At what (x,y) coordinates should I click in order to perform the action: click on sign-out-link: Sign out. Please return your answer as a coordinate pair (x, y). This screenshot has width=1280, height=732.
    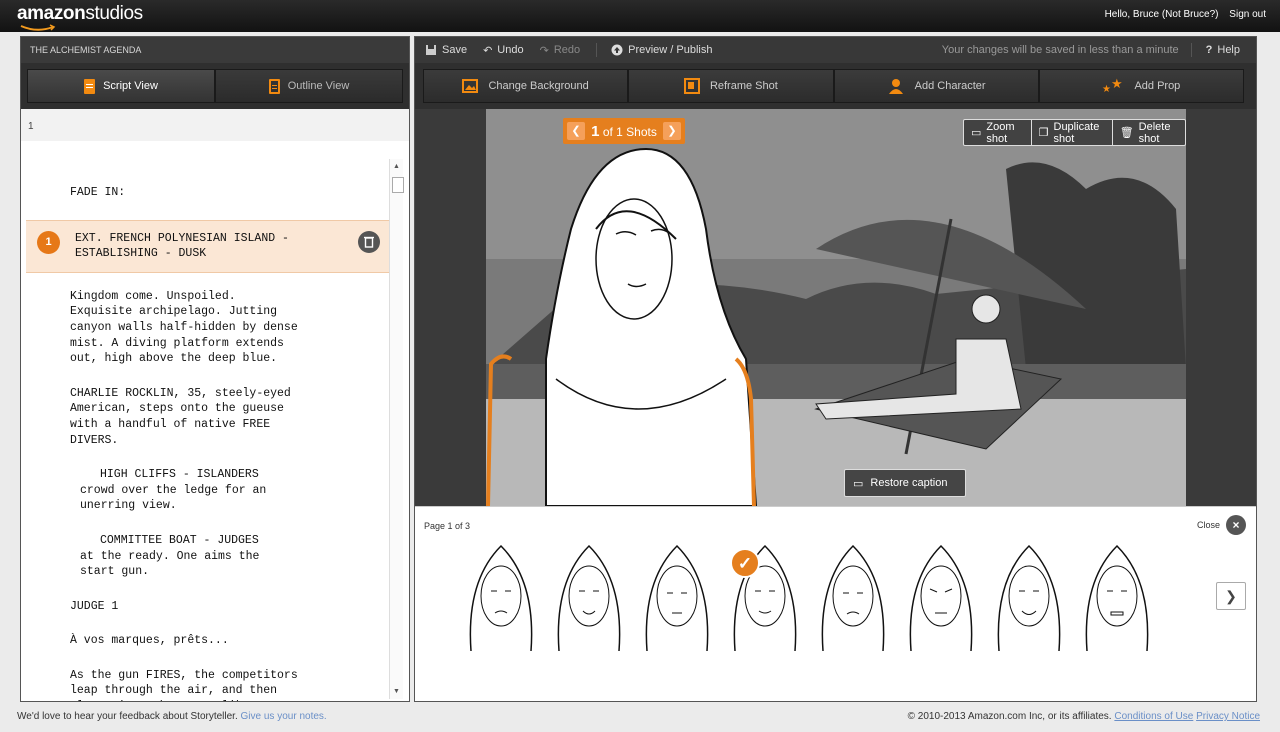
    Looking at the image, I should click on (1247, 14).